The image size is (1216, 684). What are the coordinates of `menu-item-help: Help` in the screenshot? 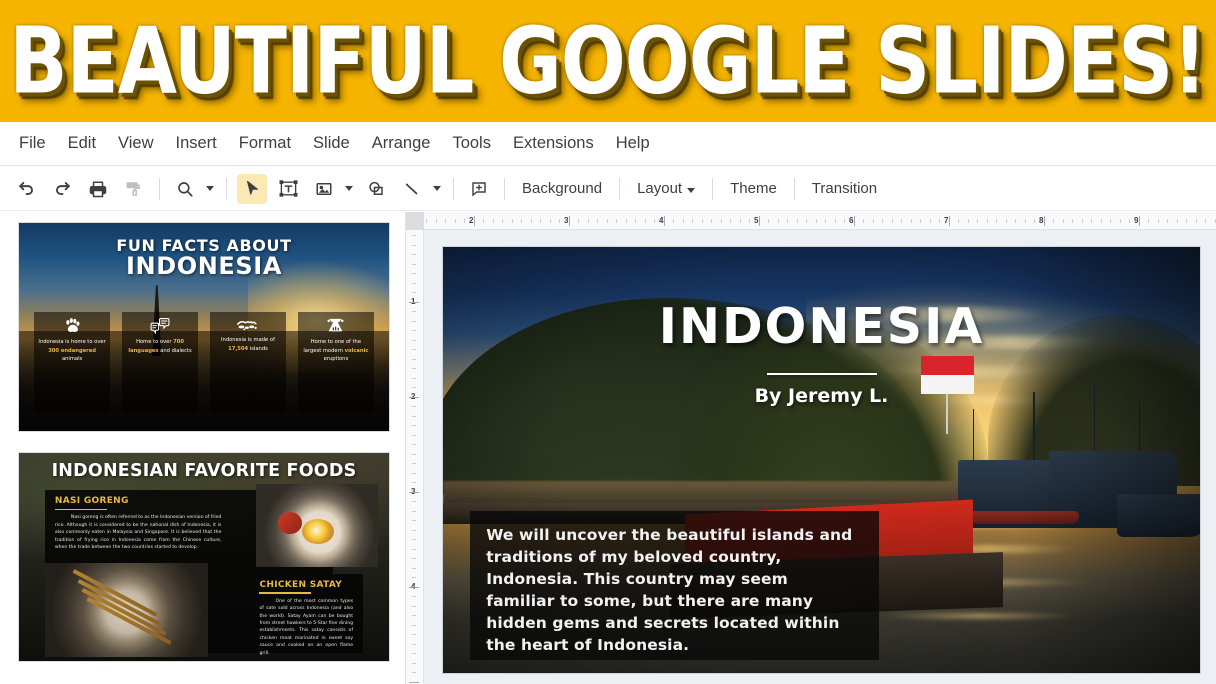 It's located at (633, 143).